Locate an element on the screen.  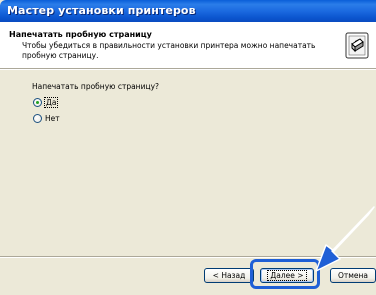
radio-option-yes: Да is located at coordinates (46, 102).